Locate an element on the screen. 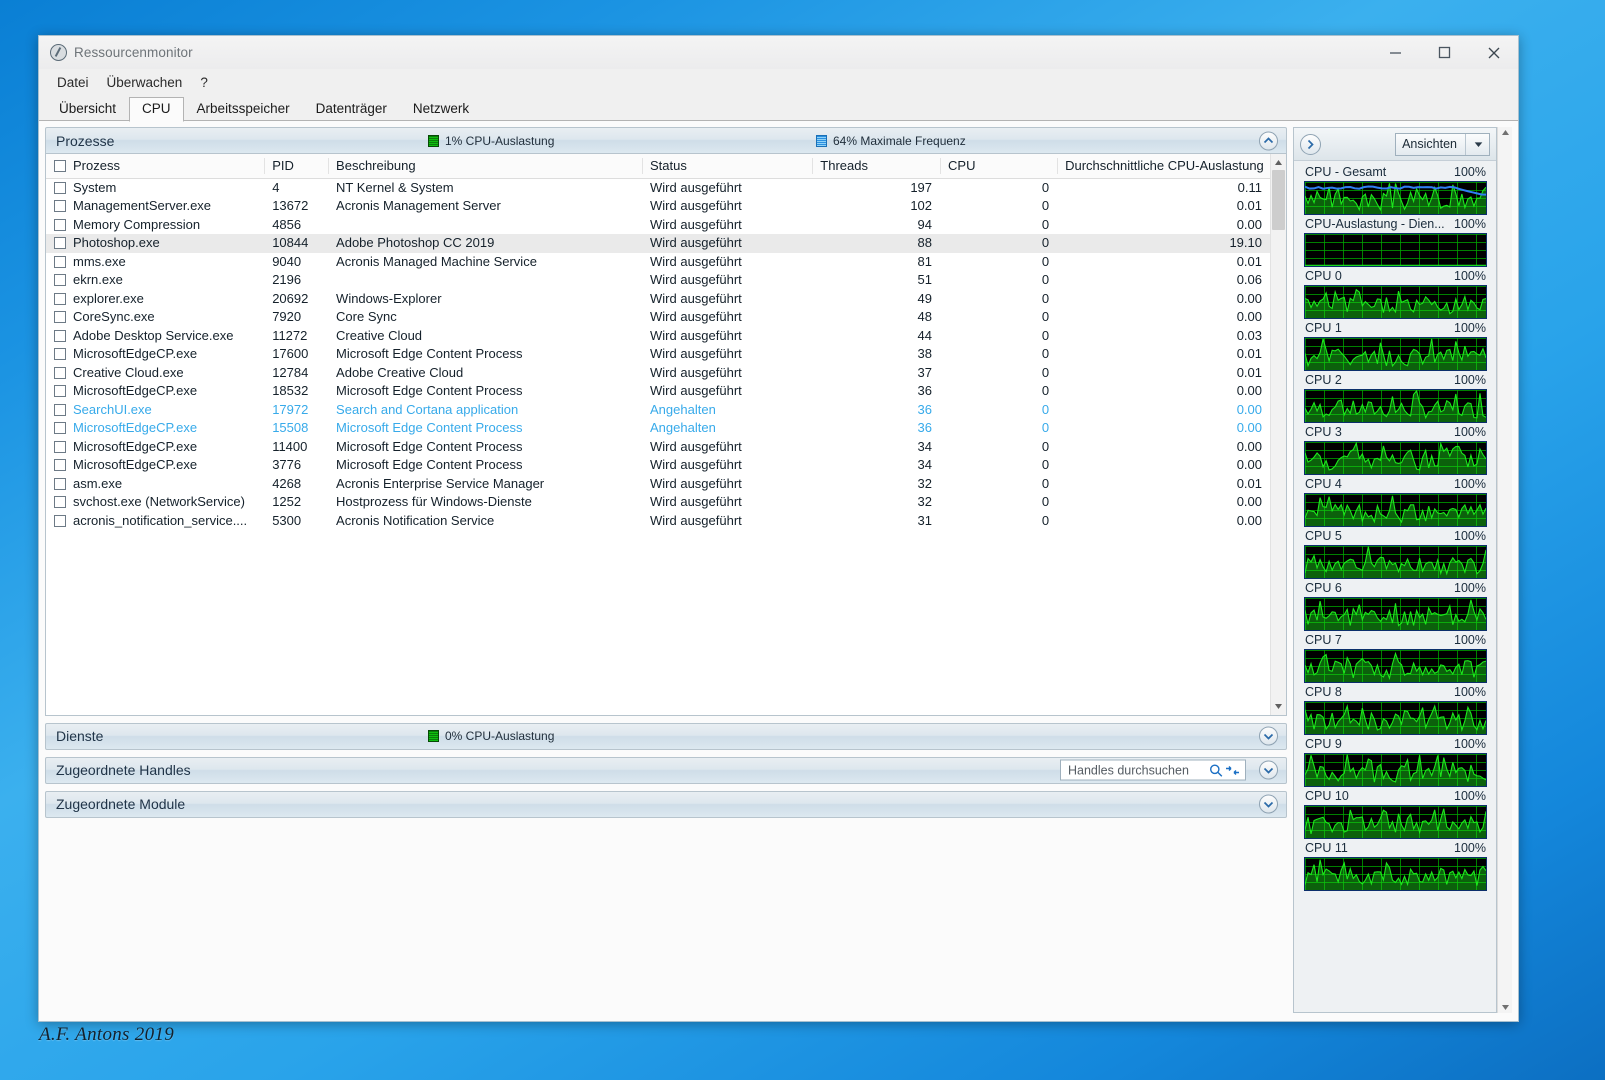  scrollbar-track is located at coordinates (1278, 434).